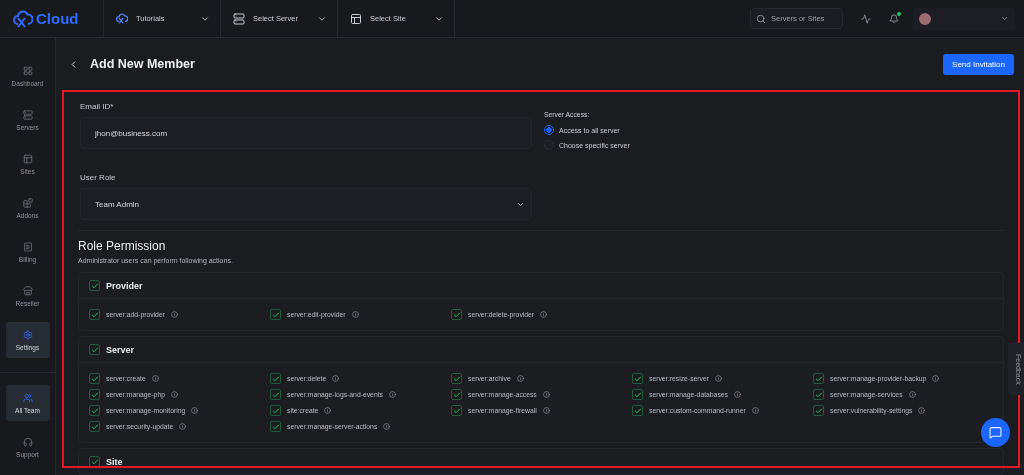 This screenshot has width=1024, height=475. What do you see at coordinates (143, 64) in the screenshot?
I see `page-title: Add New Member` at bounding box center [143, 64].